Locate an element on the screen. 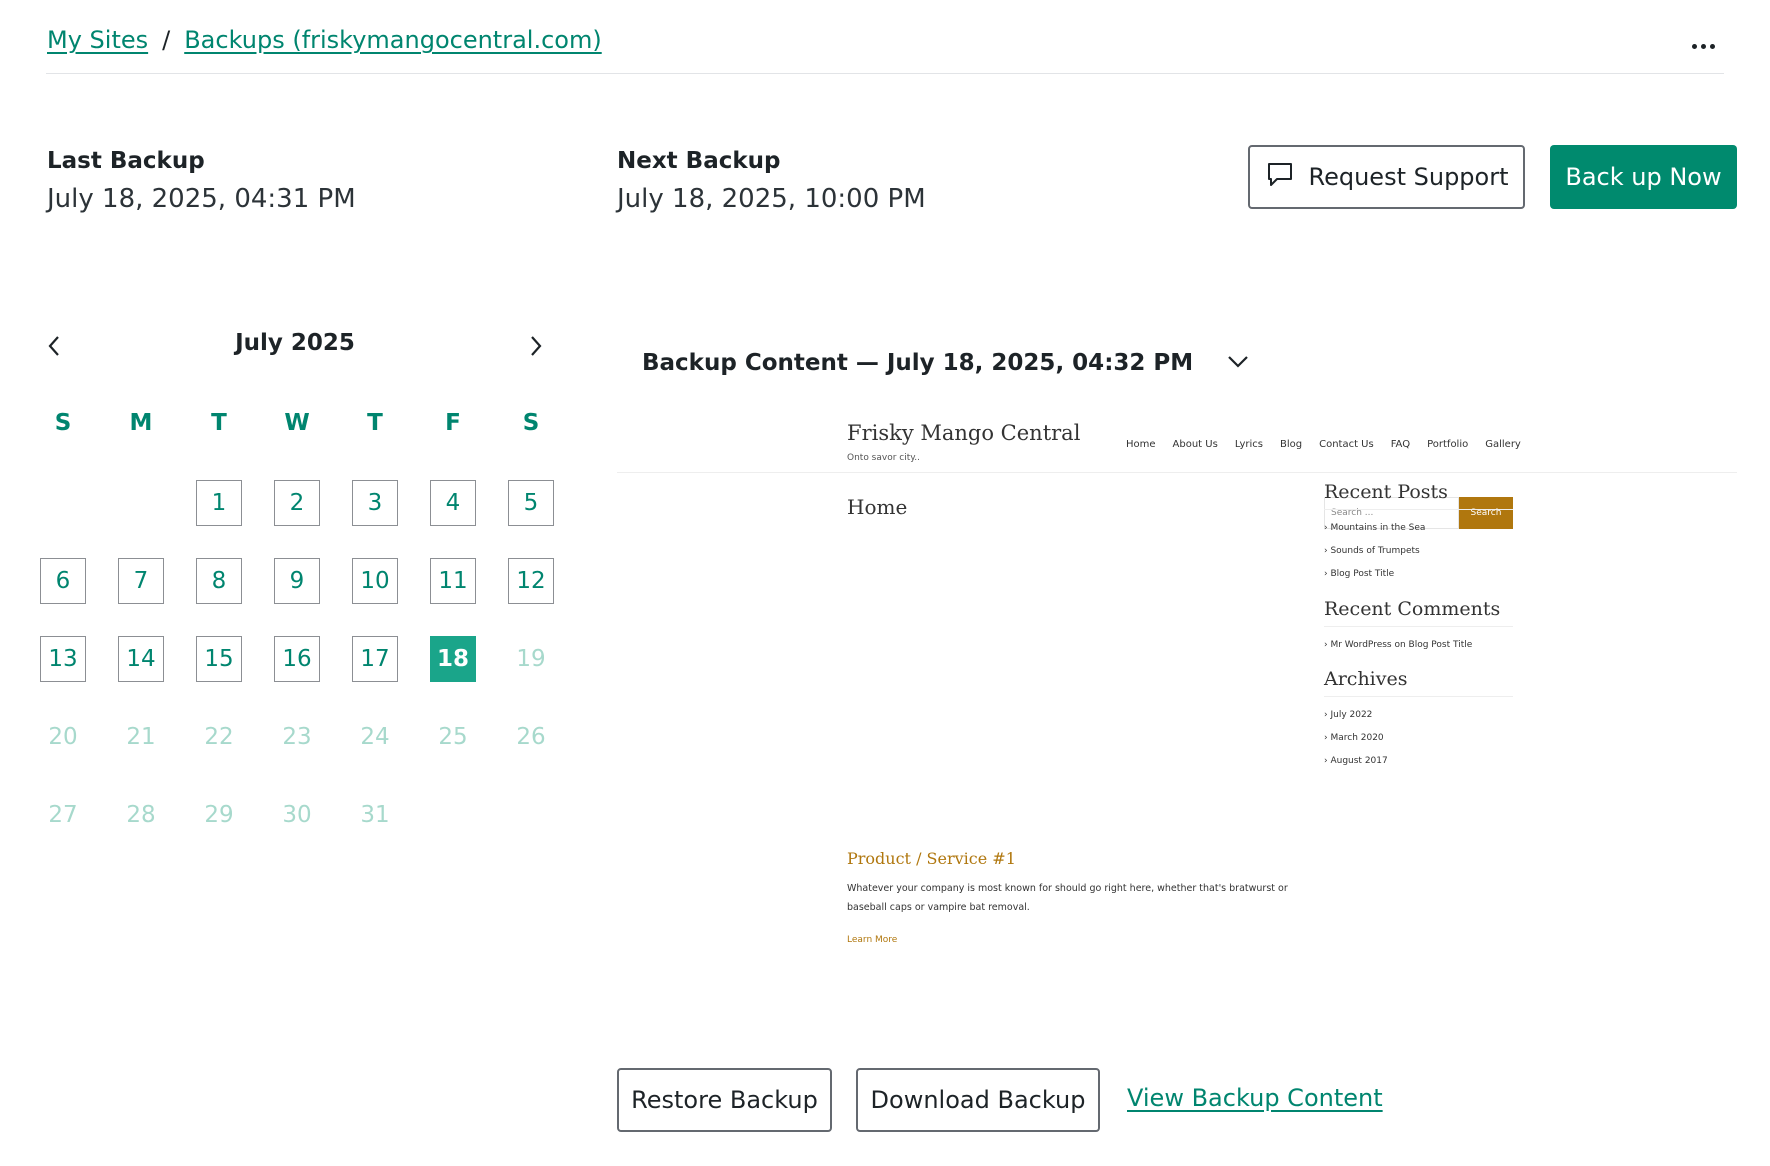 The width and height of the screenshot is (1770, 1166). view-backup-content-link: View Backup Content is located at coordinates (1255, 1098).